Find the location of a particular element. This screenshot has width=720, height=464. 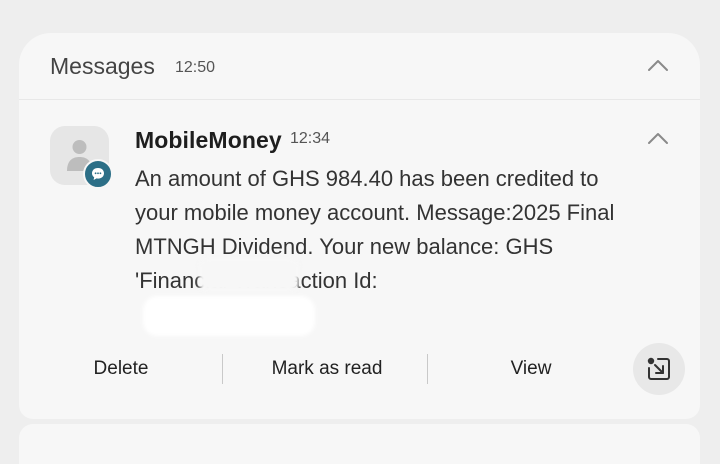

message-time: 12:34 is located at coordinates (310, 138).